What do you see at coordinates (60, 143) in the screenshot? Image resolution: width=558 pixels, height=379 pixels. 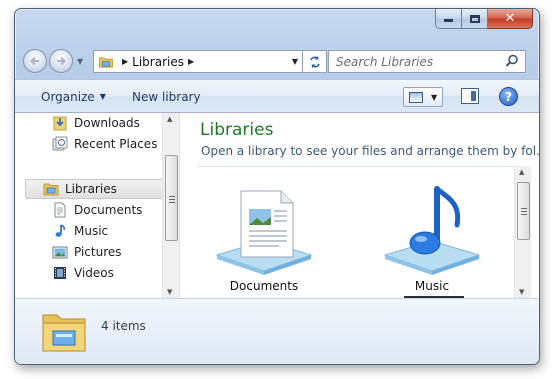 I see `recent-places-icon` at bounding box center [60, 143].